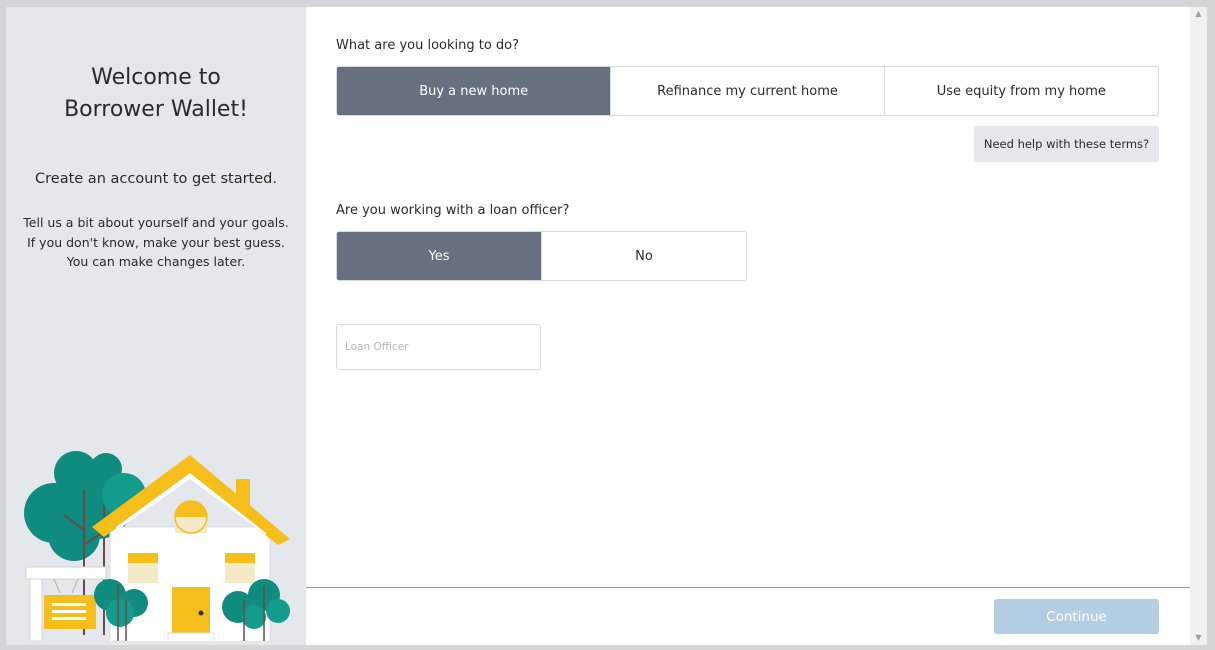 Image resolution: width=1215 pixels, height=650 pixels. I want to click on scroll-up-arrow-icon: ▲, so click(1198, 14).